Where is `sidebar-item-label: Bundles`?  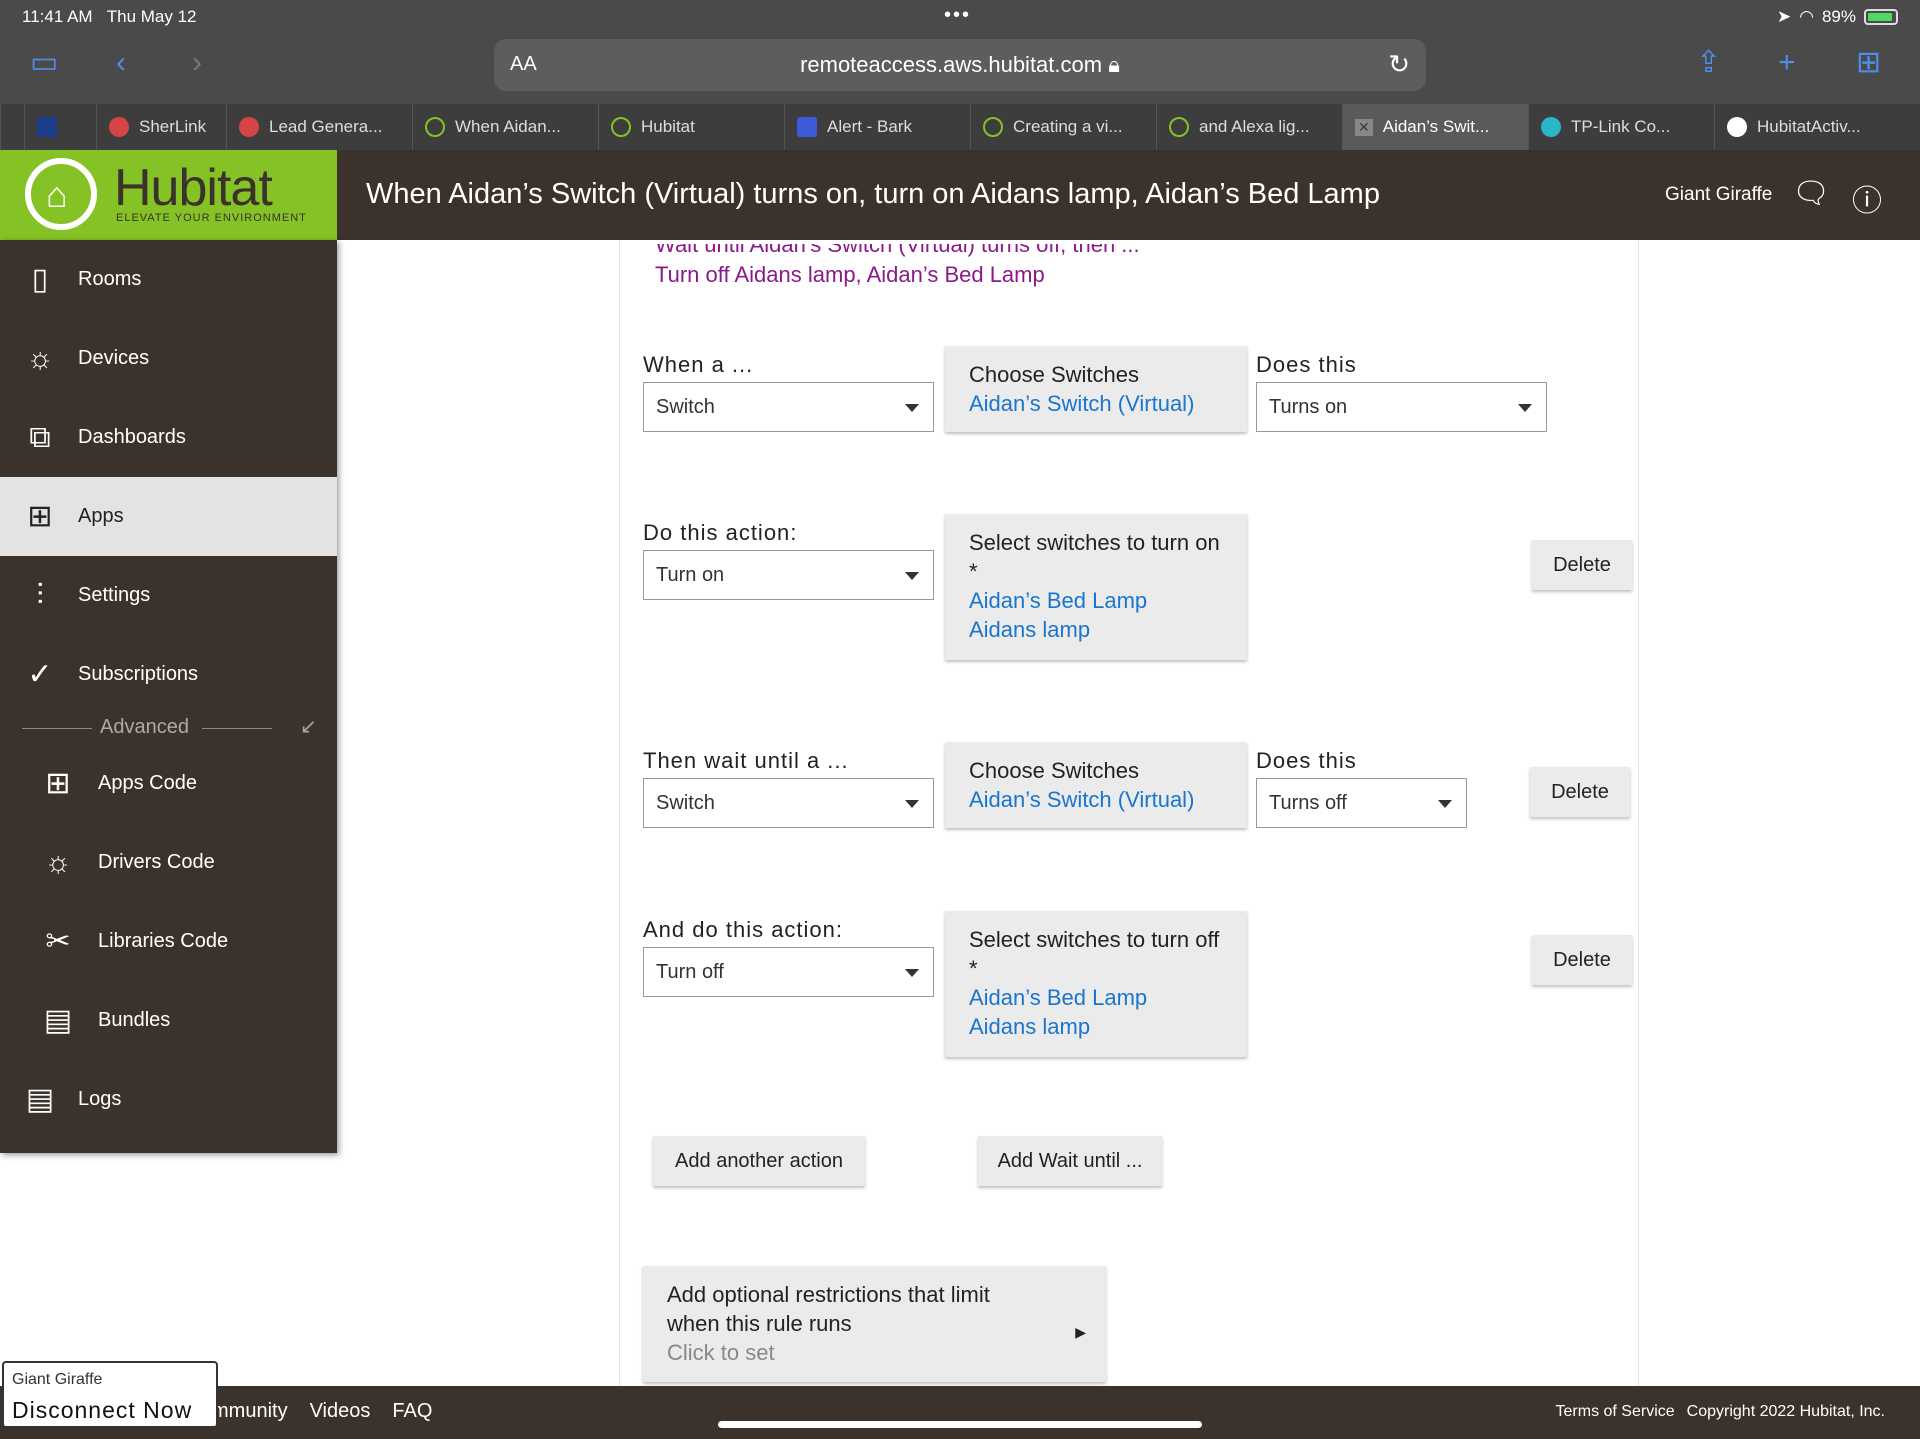 sidebar-item-label: Bundles is located at coordinates (134, 1020).